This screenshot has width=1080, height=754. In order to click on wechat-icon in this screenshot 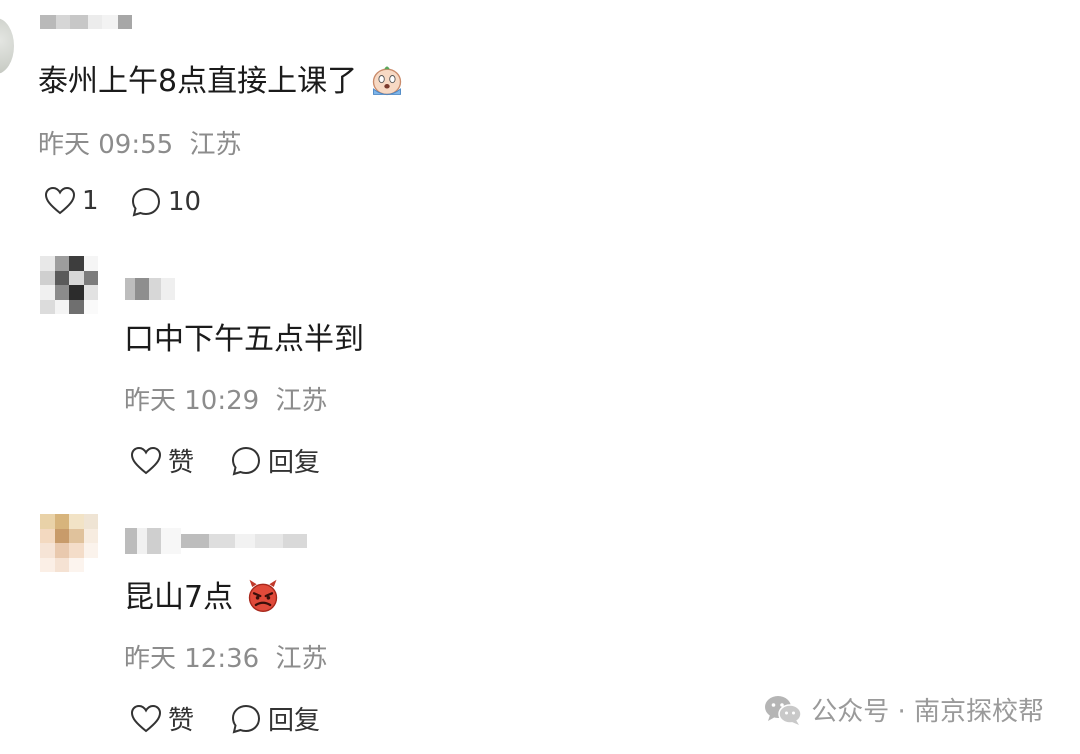, I will do `click(783, 710)`.